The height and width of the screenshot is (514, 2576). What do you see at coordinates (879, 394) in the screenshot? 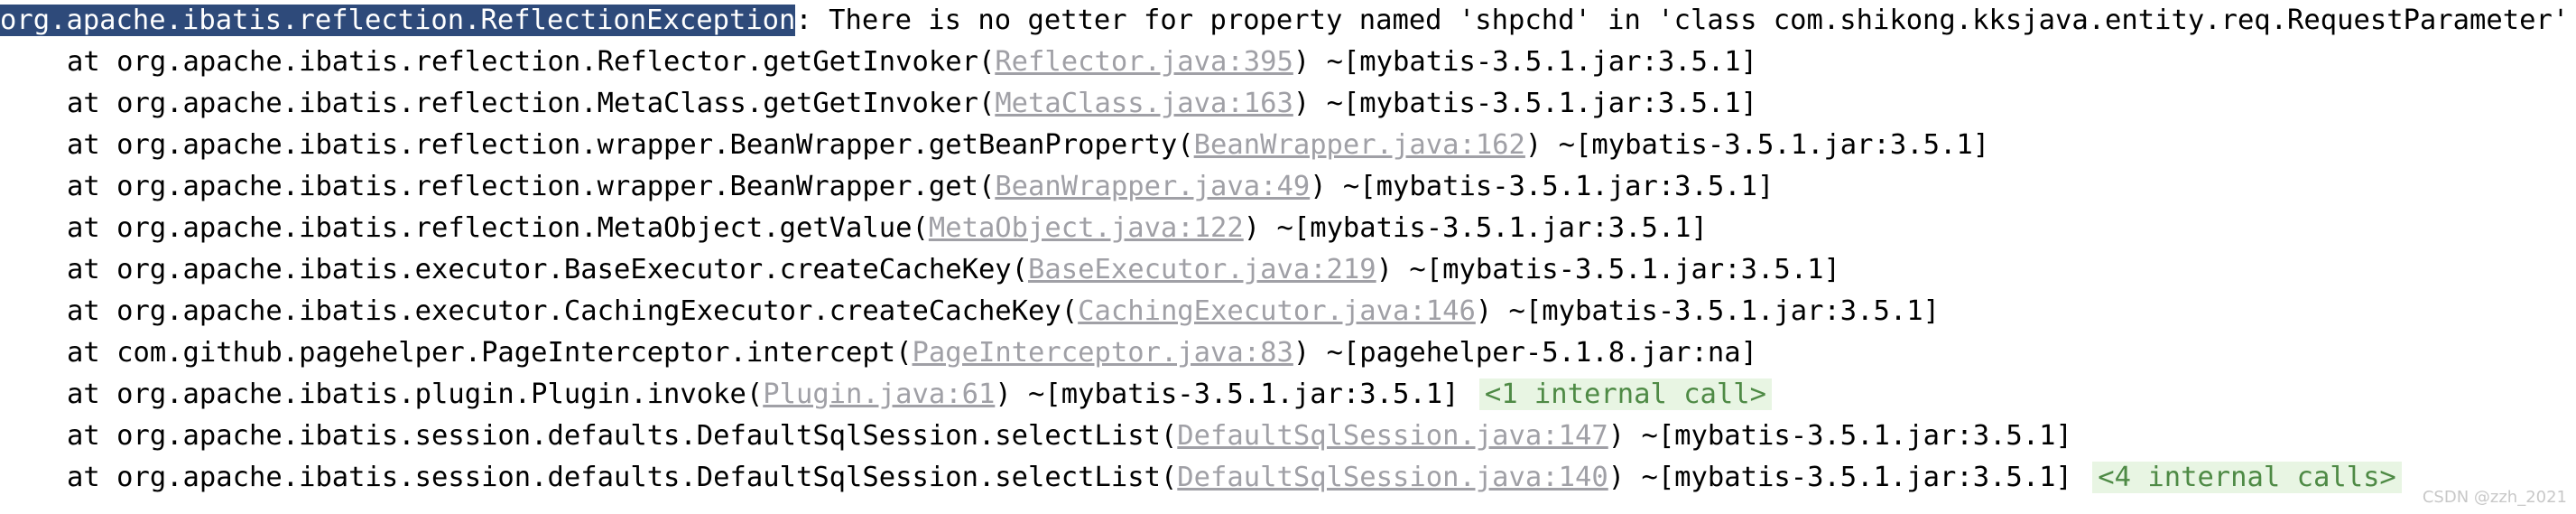
I see `source-link: Plugin.java:61` at bounding box center [879, 394].